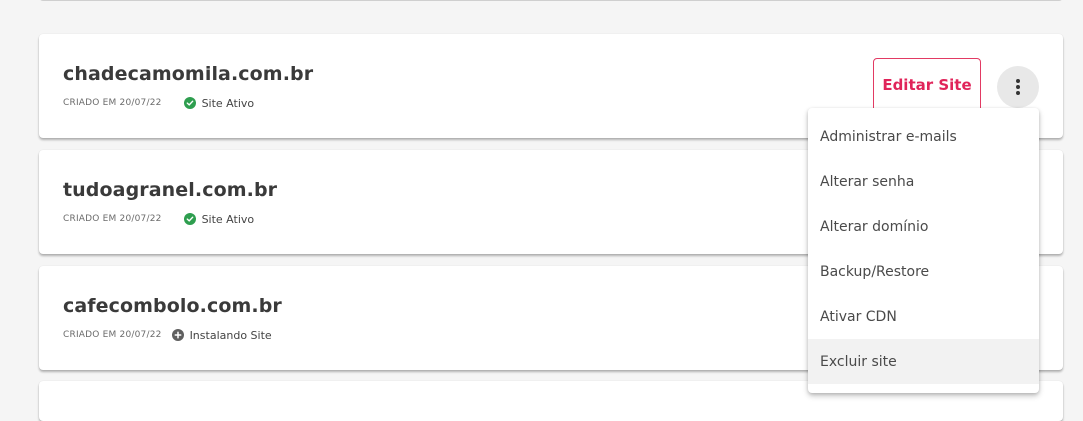 This screenshot has width=1083, height=421. Describe the element at coordinates (923, 226) in the screenshot. I see `menu-item-change-domain: Alterar domínio` at that location.